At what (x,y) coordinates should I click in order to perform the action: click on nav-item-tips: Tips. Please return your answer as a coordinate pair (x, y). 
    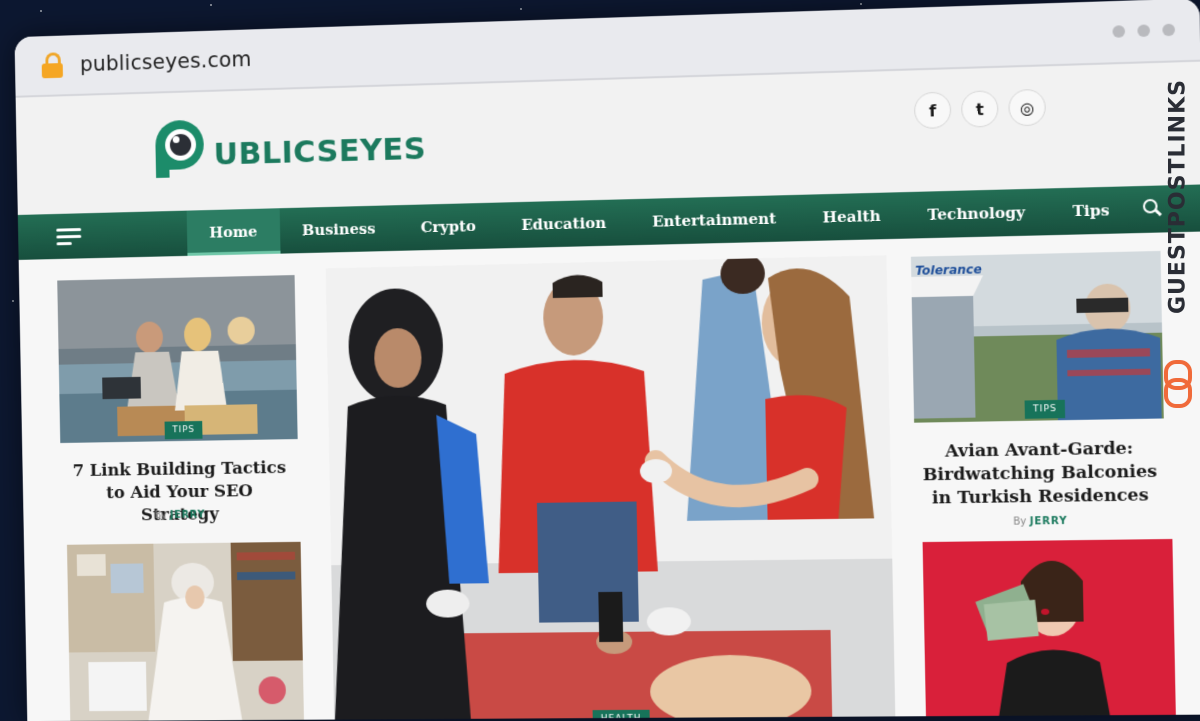
    Looking at the image, I should click on (1091, 210).